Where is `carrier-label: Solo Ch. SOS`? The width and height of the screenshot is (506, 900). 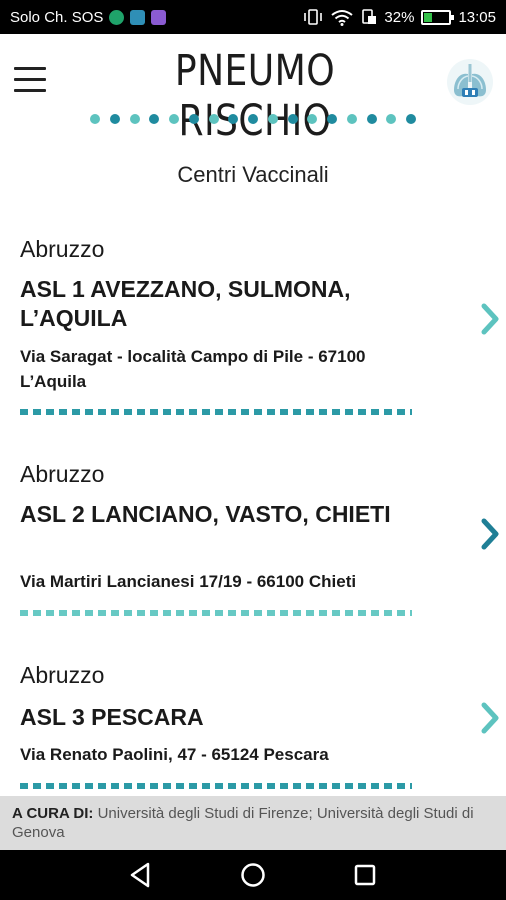 carrier-label: Solo Ch. SOS is located at coordinates (57, 17).